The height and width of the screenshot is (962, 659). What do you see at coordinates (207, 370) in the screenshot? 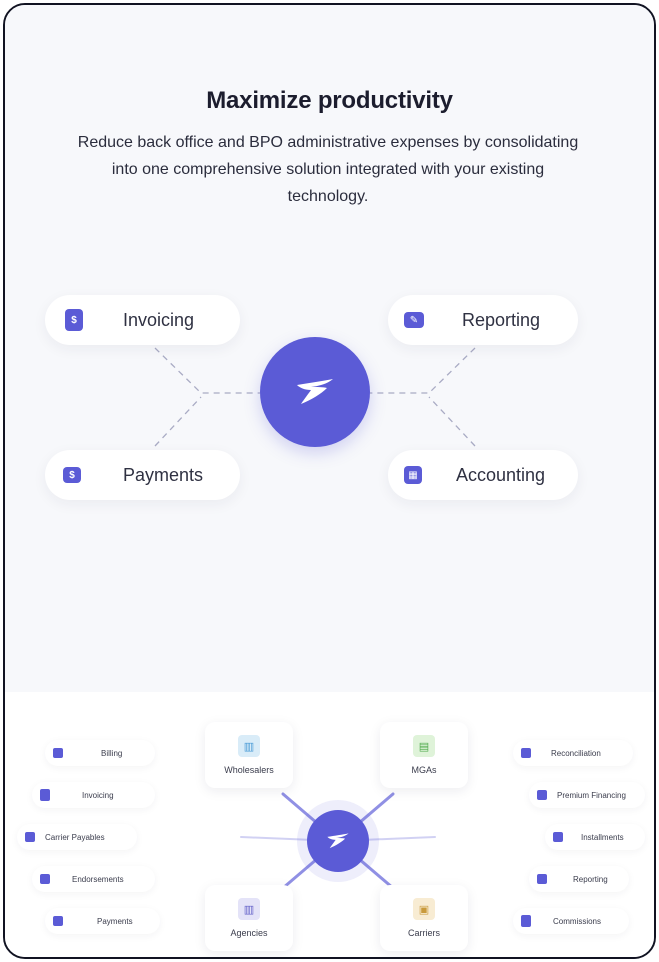
I see `connector-invoicing` at bounding box center [207, 370].